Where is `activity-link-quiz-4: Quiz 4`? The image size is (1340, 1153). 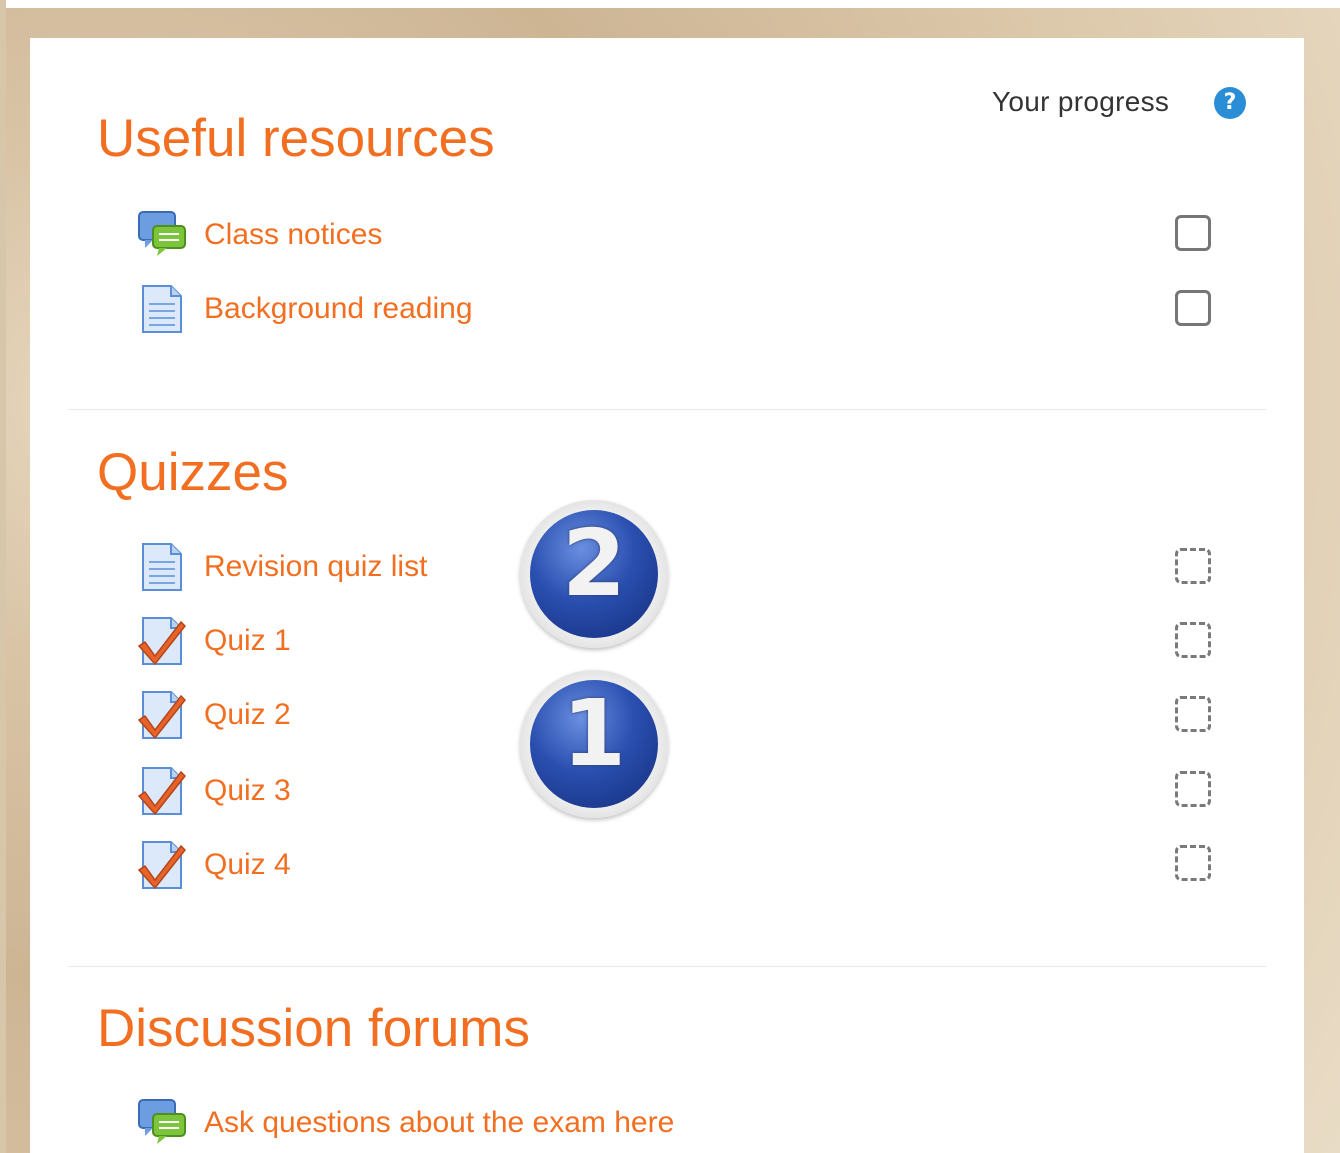
activity-link-quiz-4: Quiz 4 is located at coordinates (247, 865).